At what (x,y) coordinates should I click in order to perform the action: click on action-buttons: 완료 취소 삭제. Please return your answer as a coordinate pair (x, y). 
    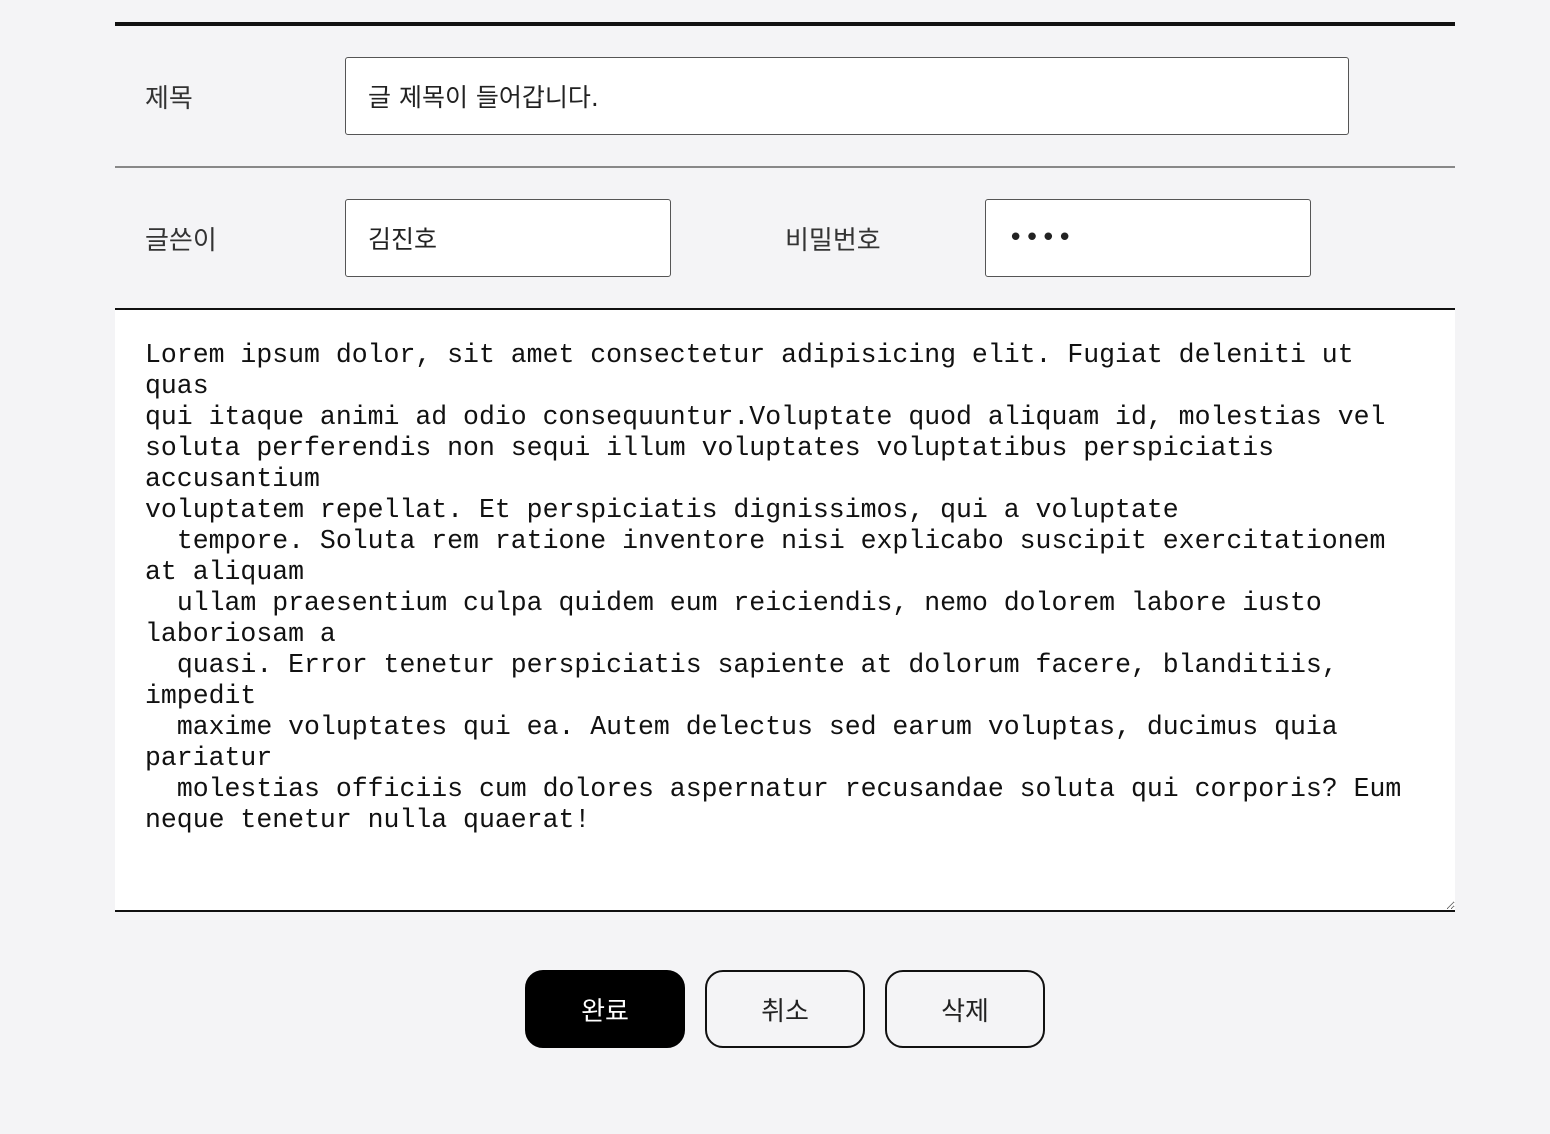
    Looking at the image, I should click on (785, 1009).